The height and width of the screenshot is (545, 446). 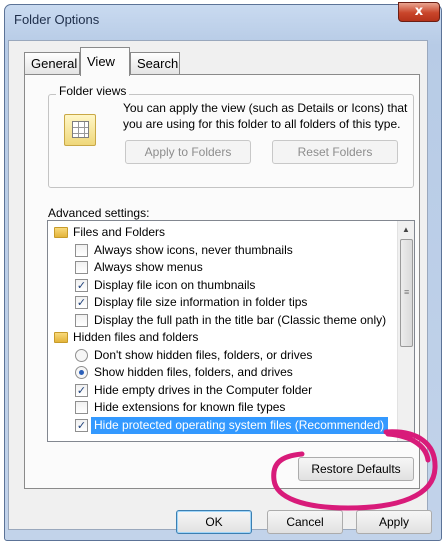 I want to click on ok-button: OK, so click(x=214, y=522).